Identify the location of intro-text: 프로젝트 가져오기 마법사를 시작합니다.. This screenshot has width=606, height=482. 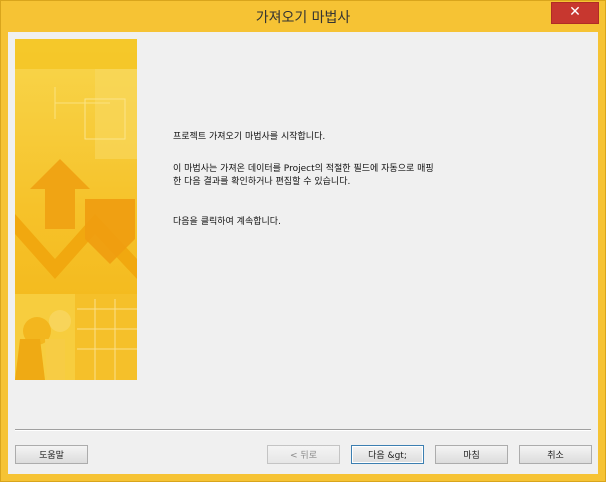
(249, 137).